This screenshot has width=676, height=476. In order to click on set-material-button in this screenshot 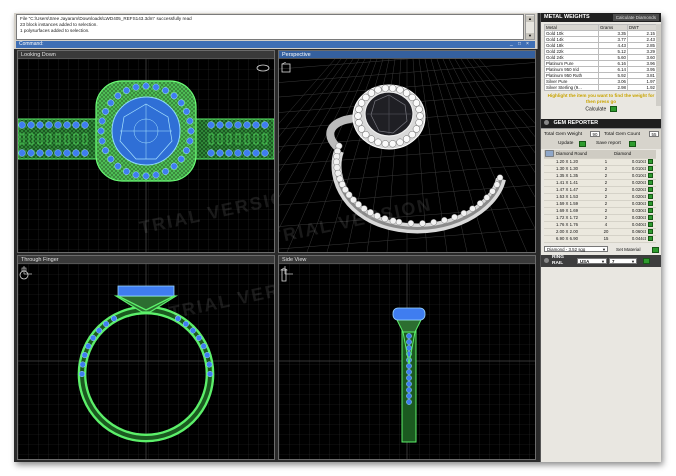, I will do `click(655, 249)`.